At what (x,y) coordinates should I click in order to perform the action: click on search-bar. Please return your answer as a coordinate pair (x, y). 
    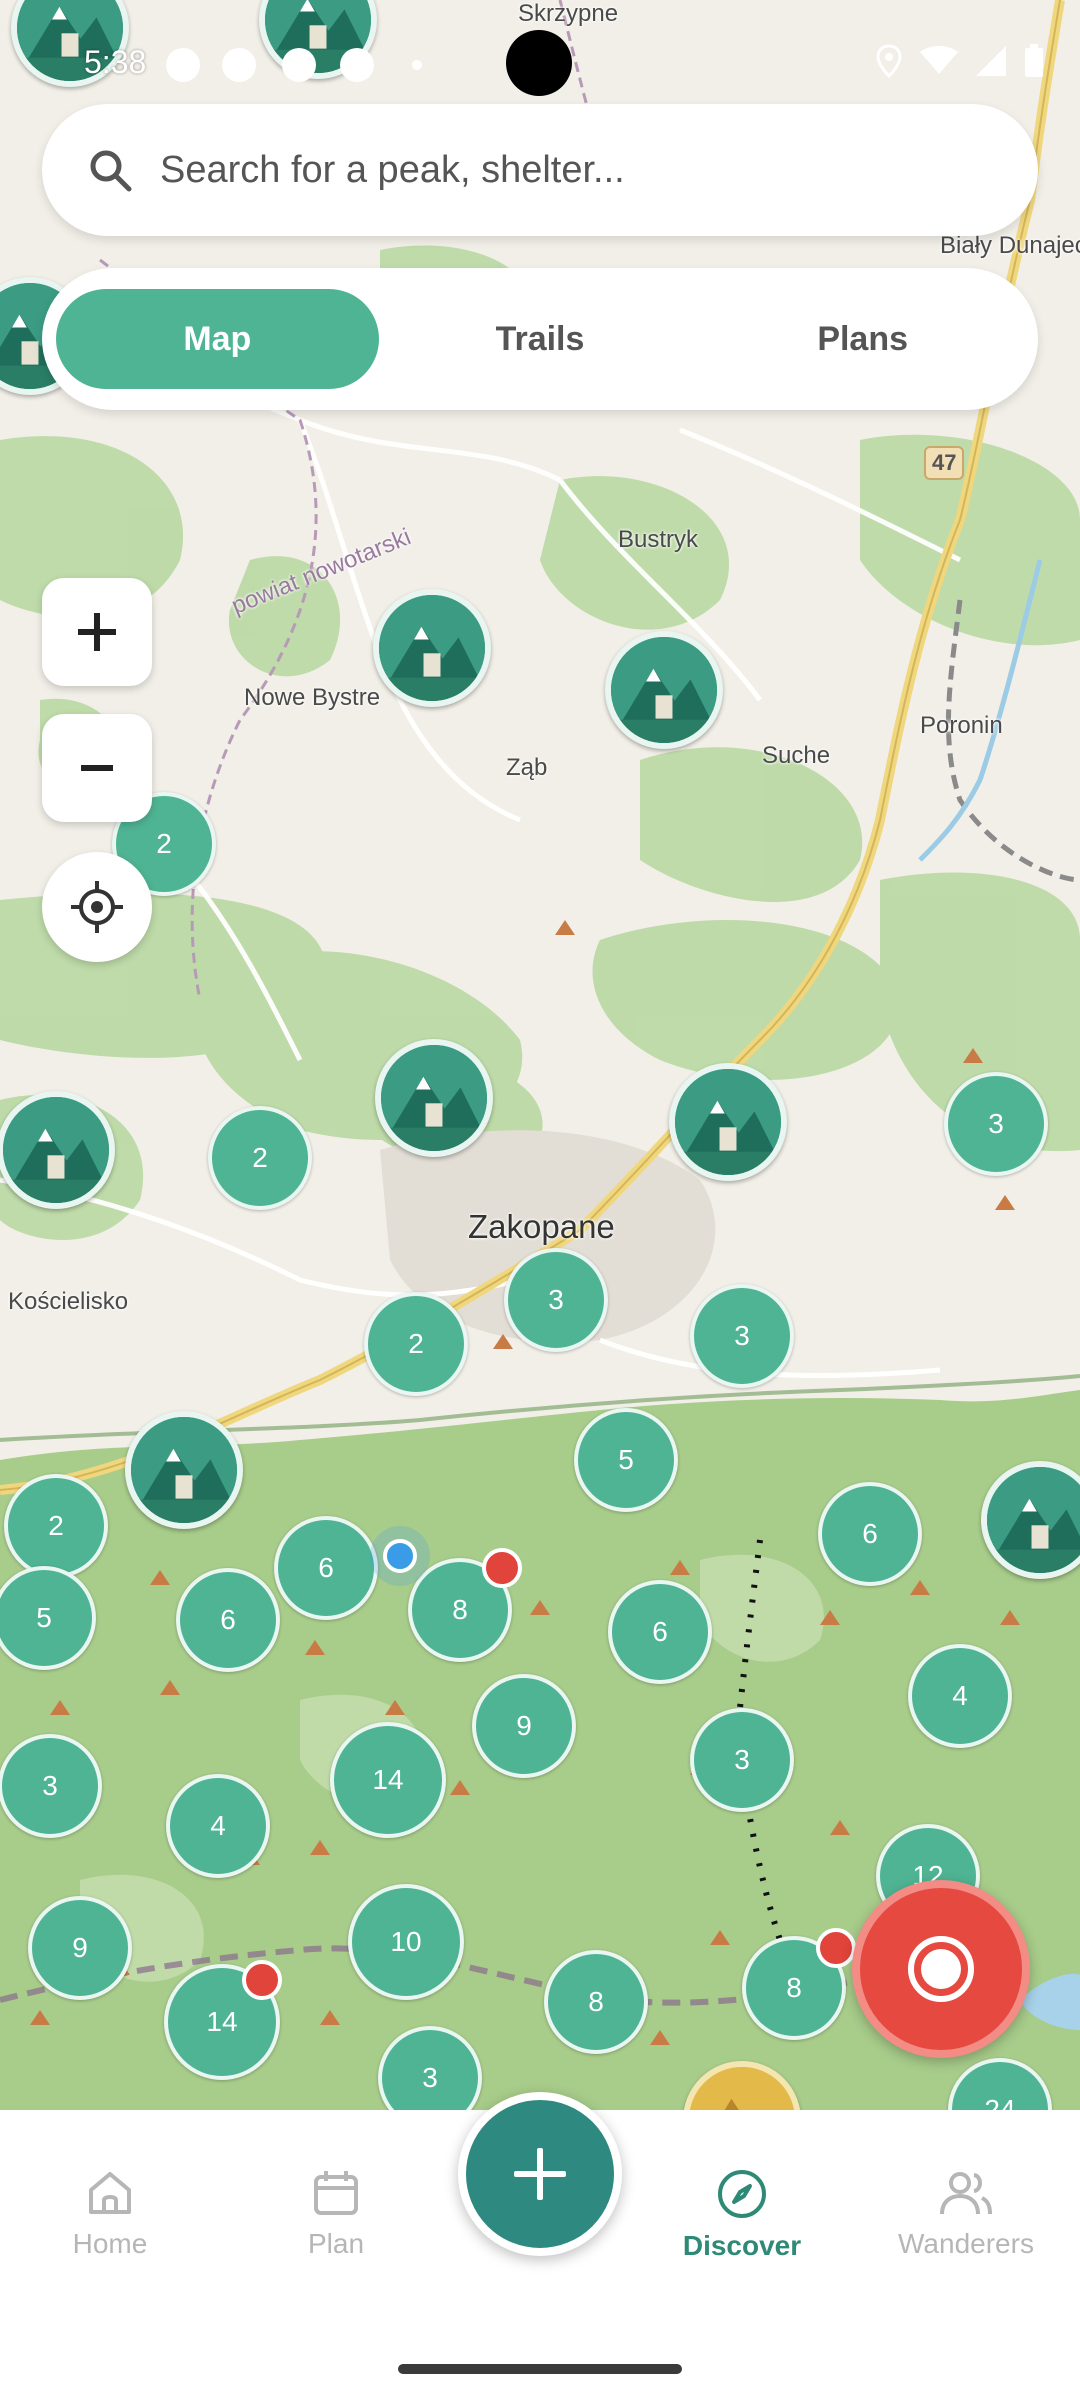
    Looking at the image, I should click on (540, 170).